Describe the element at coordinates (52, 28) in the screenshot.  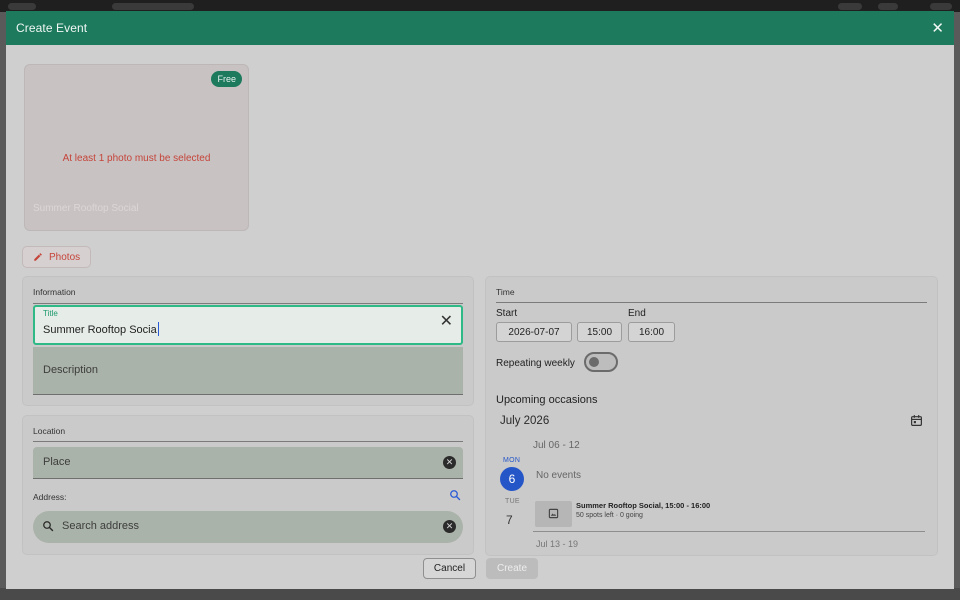
I see `dialog-title: Create Event` at that location.